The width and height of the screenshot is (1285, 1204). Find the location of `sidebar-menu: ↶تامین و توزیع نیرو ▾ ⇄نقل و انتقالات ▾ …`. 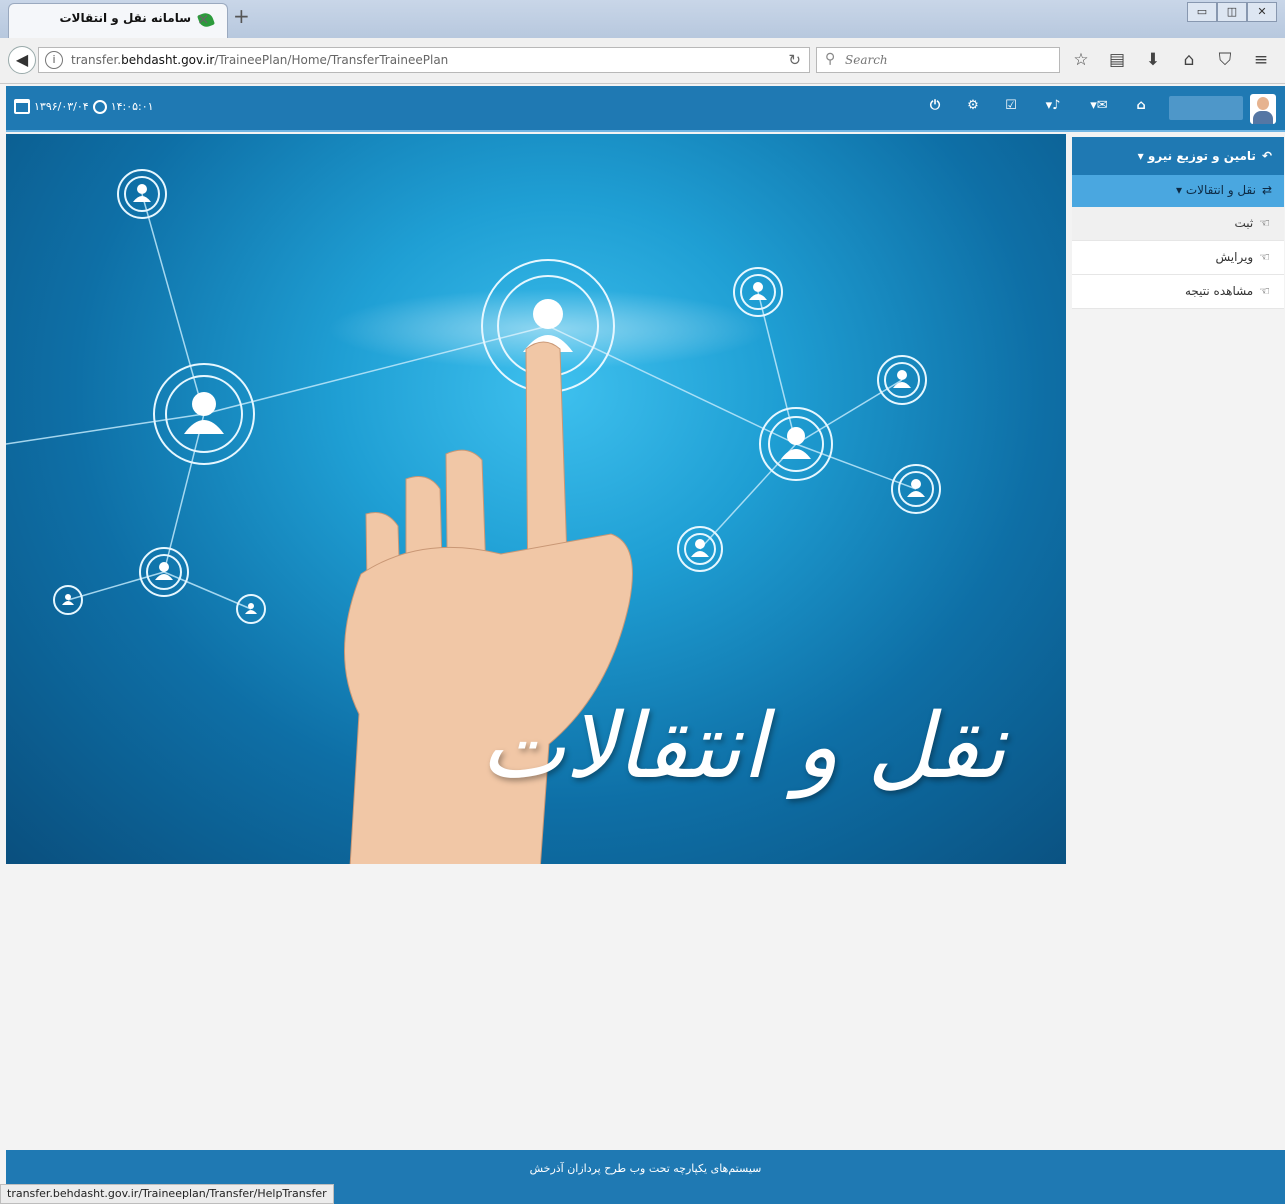

sidebar-menu: ↶تامین و توزیع نیرو ▾ ⇄نقل و انتقالات ▾ … is located at coordinates (1178, 223).